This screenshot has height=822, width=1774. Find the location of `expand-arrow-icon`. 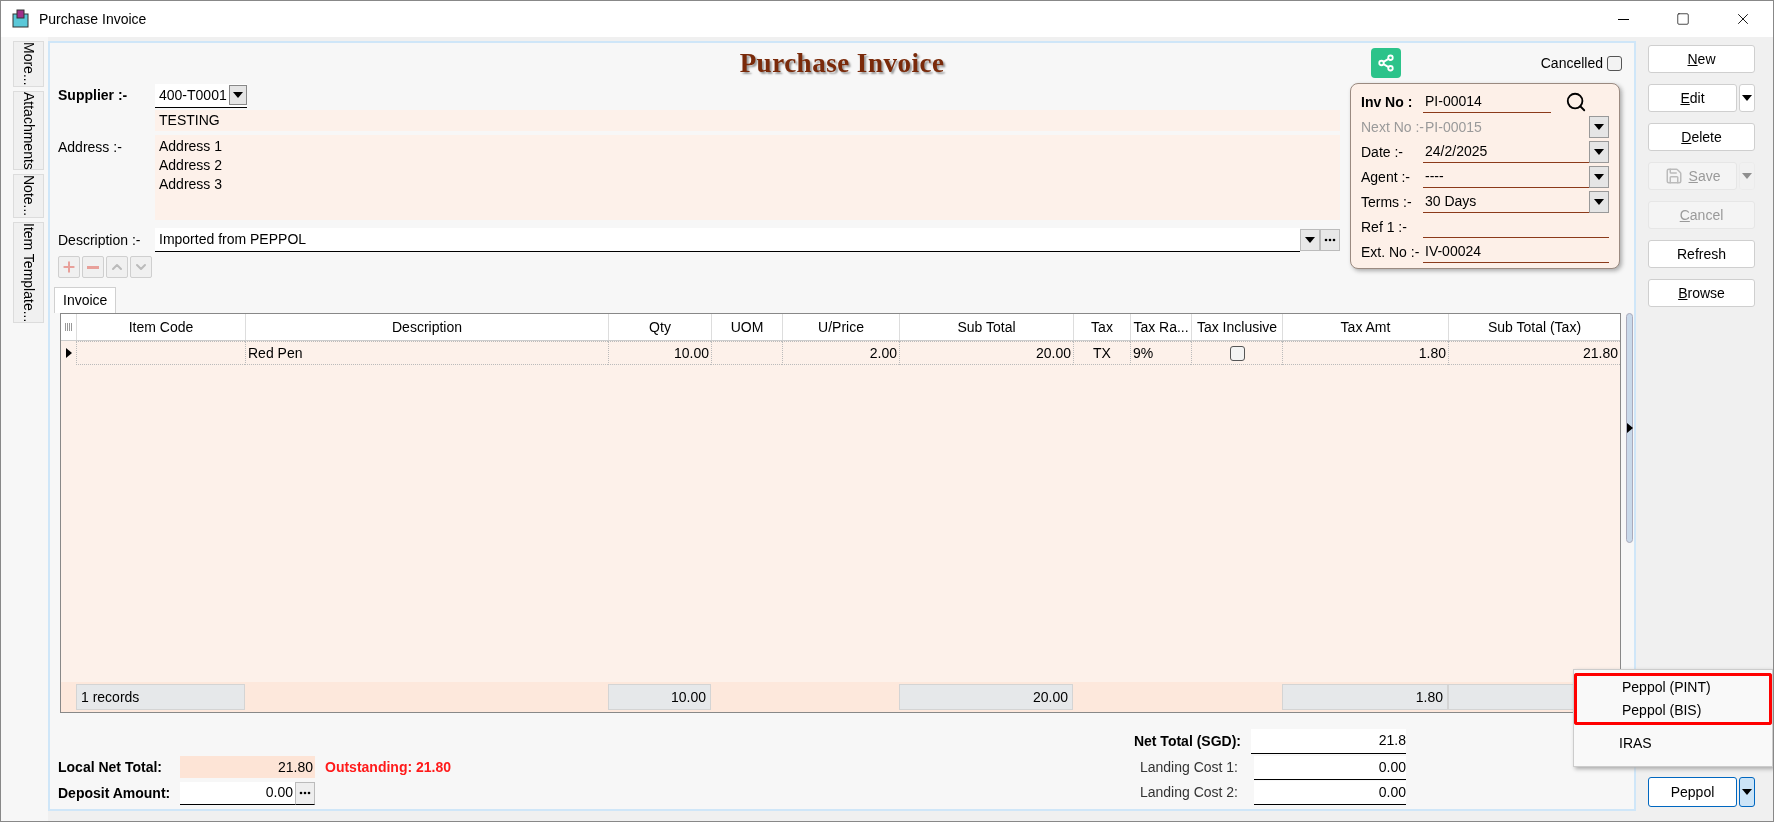

expand-arrow-icon is located at coordinates (1629, 428).